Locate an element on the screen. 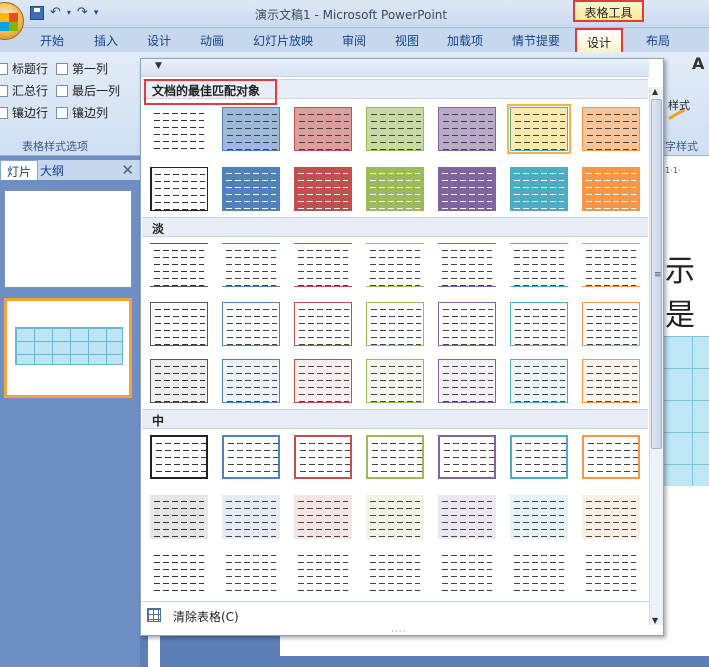  resize-grip-icon: ···· is located at coordinates (398, 632).